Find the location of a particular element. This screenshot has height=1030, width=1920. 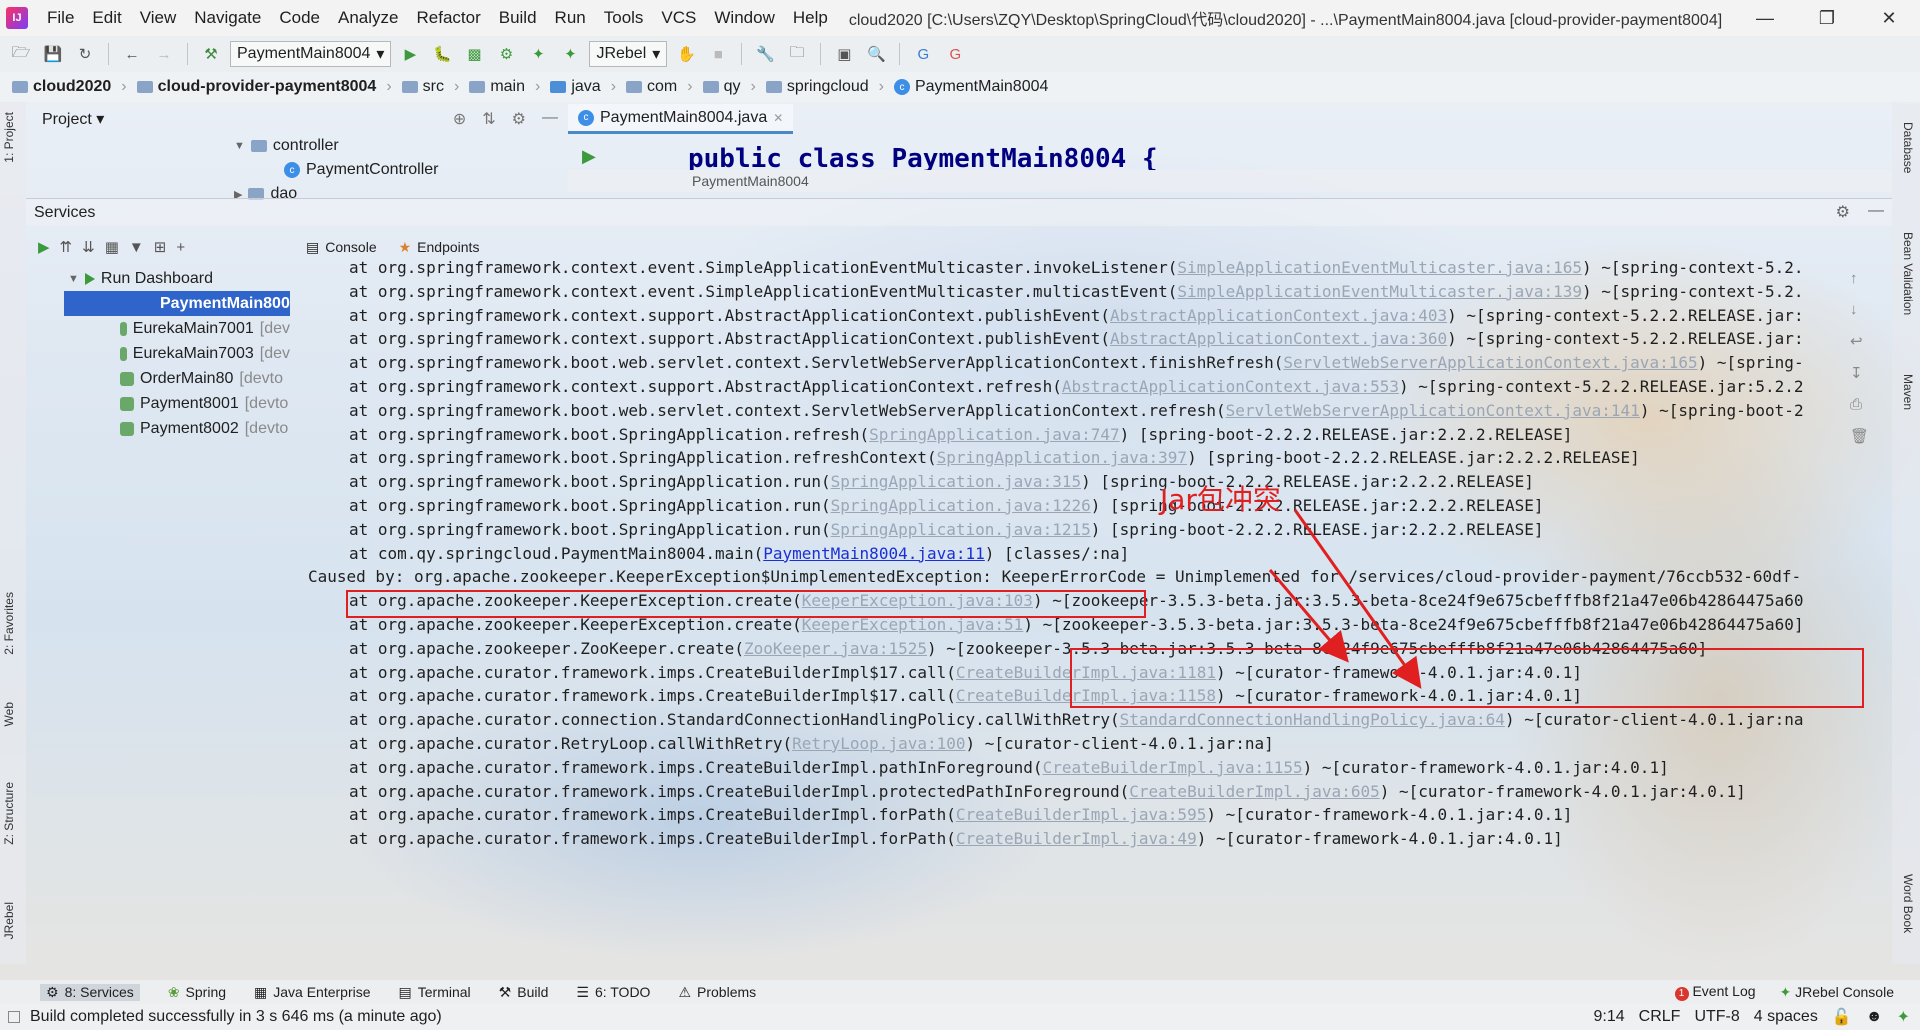

services-node-eurekamain7001: EurekaMain7001 [dev is located at coordinates (158, 328).